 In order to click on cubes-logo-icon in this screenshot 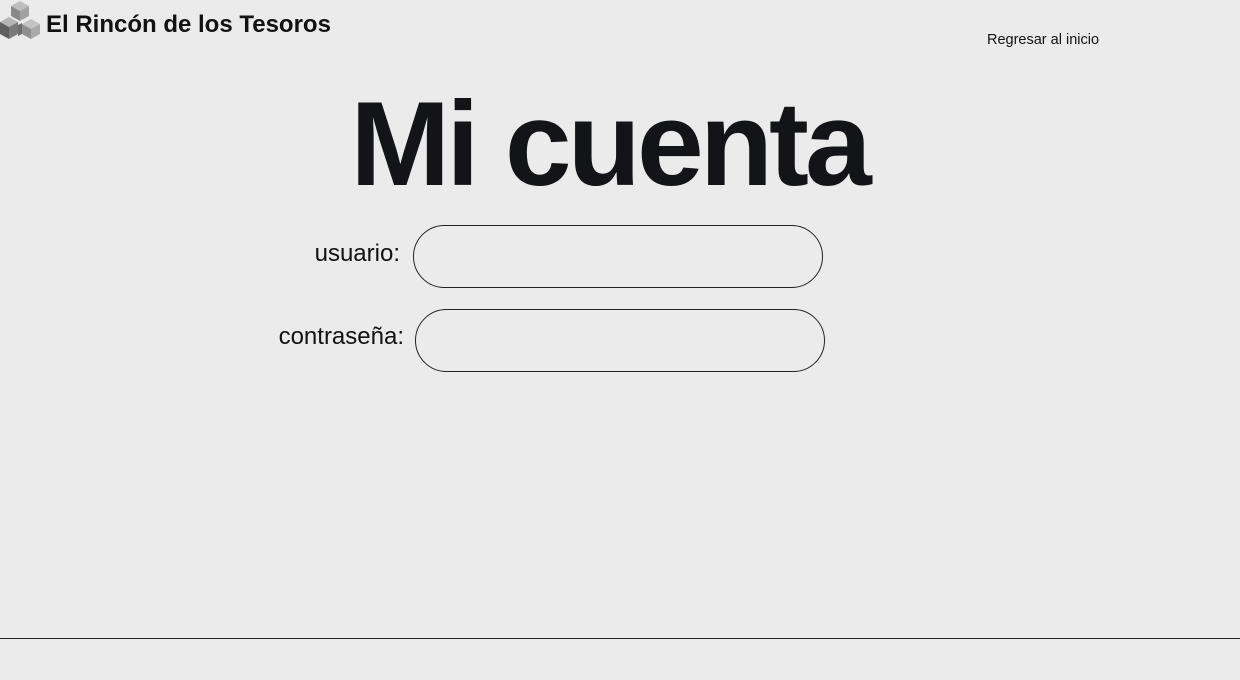, I will do `click(20, 20)`.